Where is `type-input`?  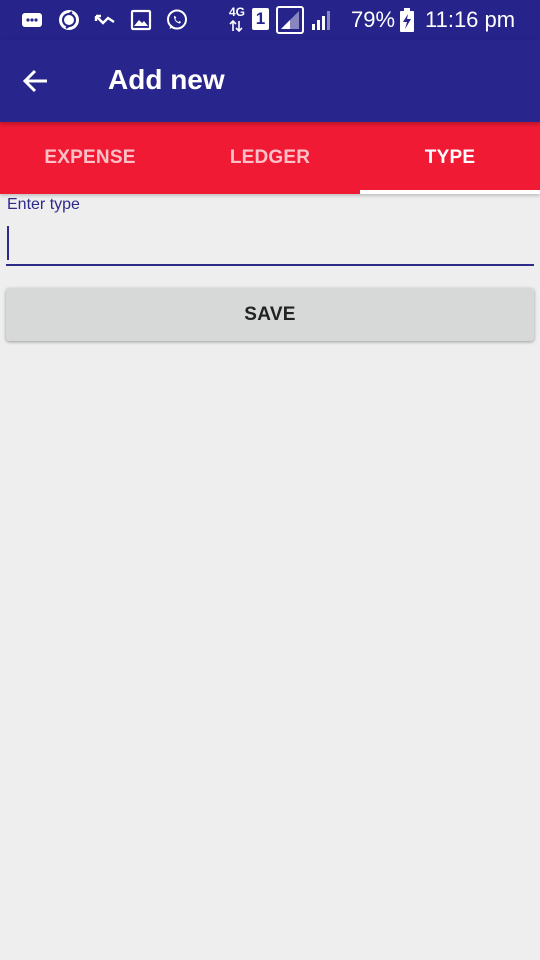
type-input is located at coordinates (270, 242).